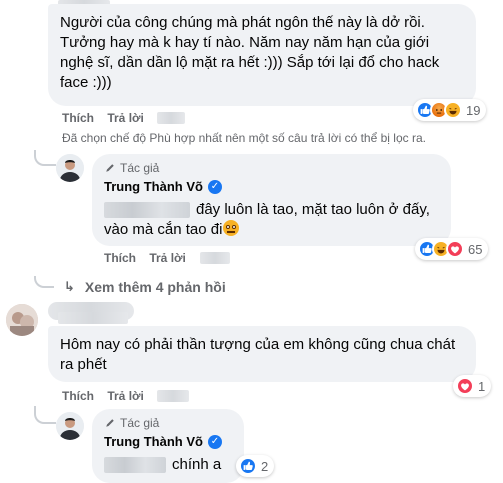  I want to click on reply-line-1: đây luôn là tao, mặt tao luôn ở đấy,, so click(313, 209).